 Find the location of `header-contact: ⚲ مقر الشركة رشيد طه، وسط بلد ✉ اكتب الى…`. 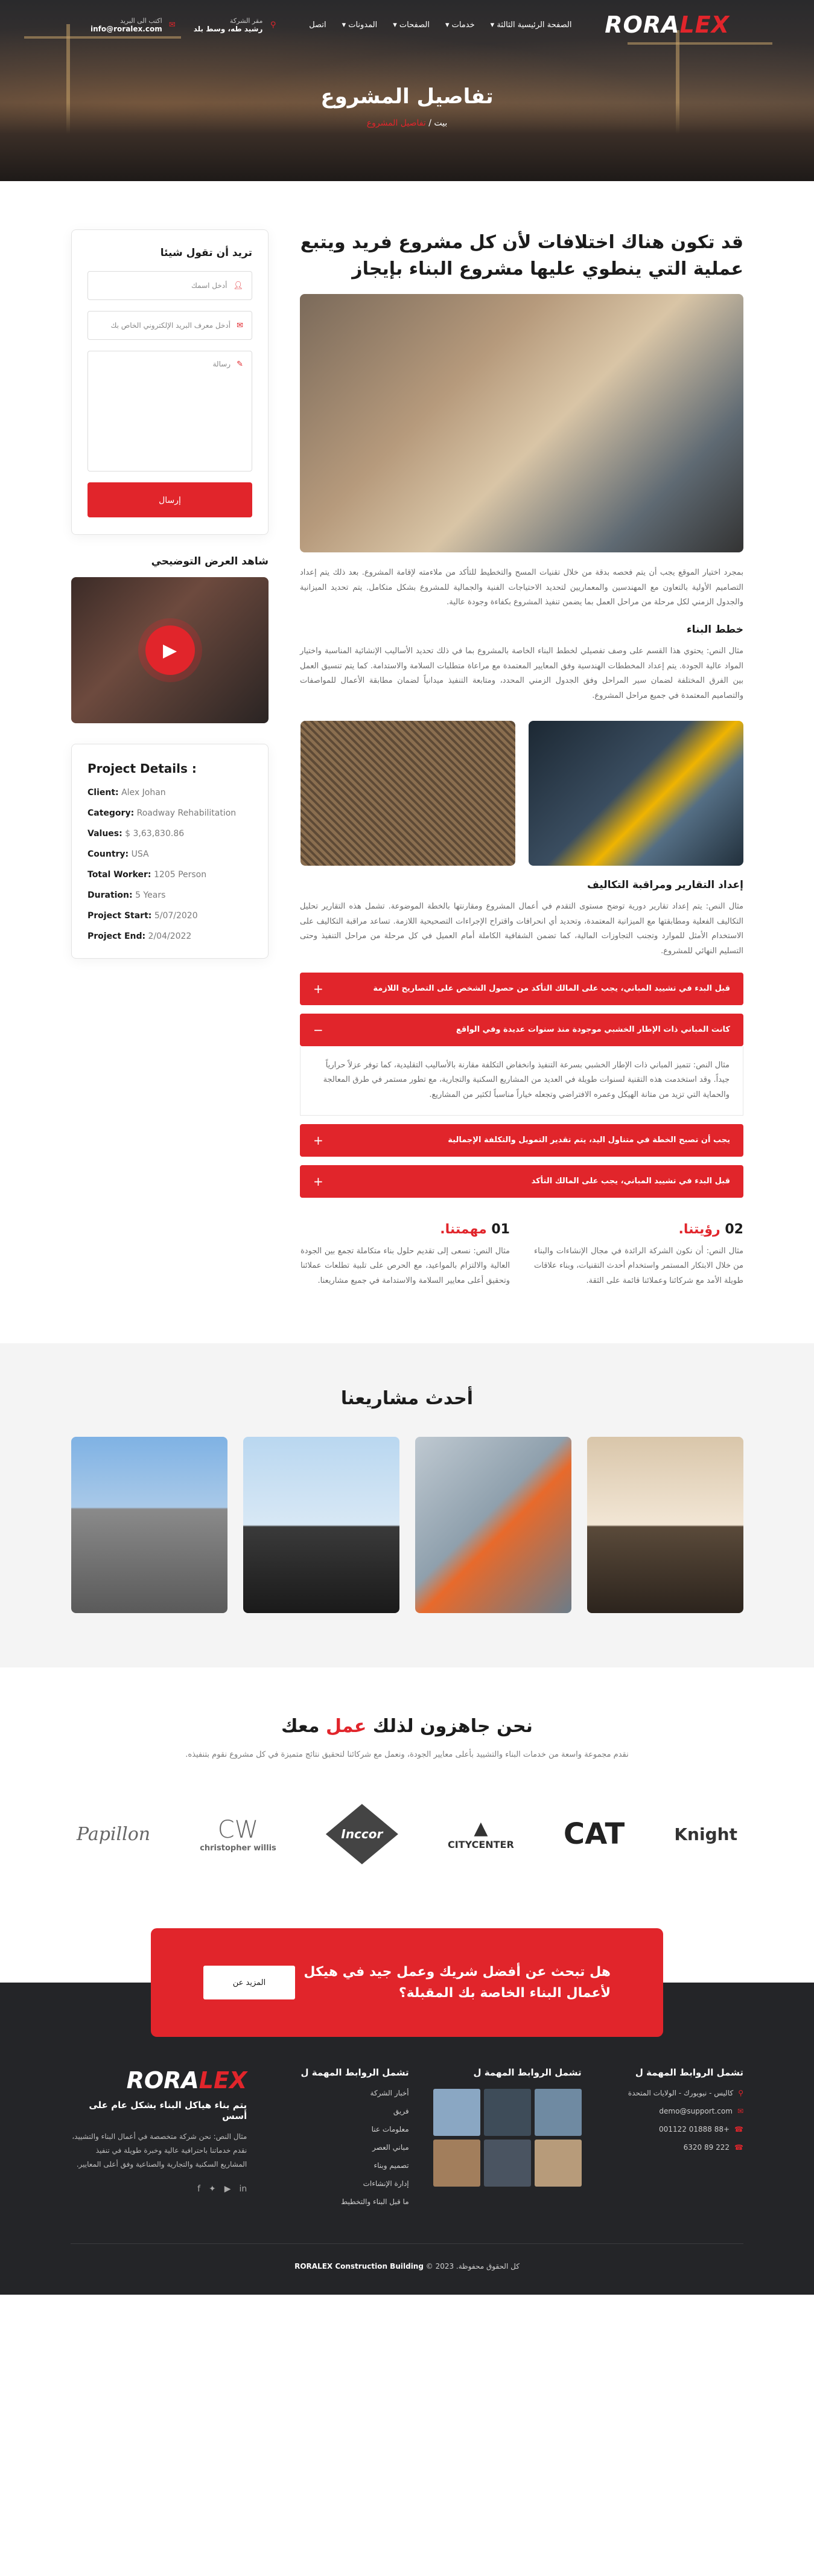

header-contact: ⚲ مقر الشركة رشيد طه، وسط بلد ✉ اكتب الى… is located at coordinates (183, 25).